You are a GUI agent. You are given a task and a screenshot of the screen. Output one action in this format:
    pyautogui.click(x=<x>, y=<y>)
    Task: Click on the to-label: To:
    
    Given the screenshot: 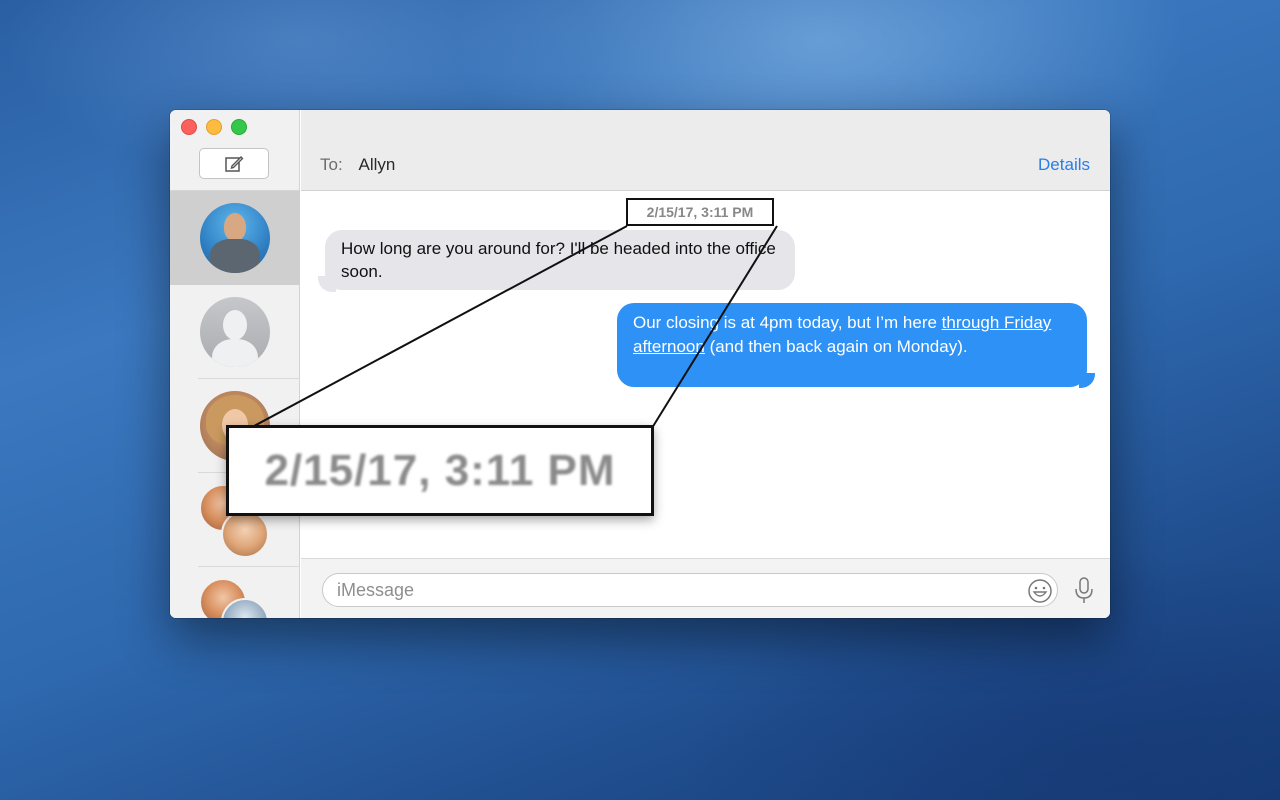 What is the action you would take?
    pyautogui.click(x=331, y=164)
    